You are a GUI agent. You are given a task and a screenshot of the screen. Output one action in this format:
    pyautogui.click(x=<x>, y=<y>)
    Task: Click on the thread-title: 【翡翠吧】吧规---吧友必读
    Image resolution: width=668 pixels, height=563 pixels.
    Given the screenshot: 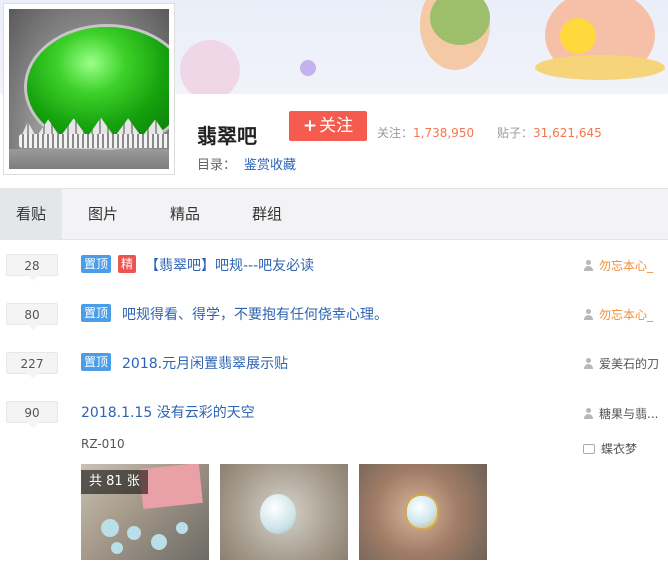 What is the action you would take?
    pyautogui.click(x=229, y=265)
    